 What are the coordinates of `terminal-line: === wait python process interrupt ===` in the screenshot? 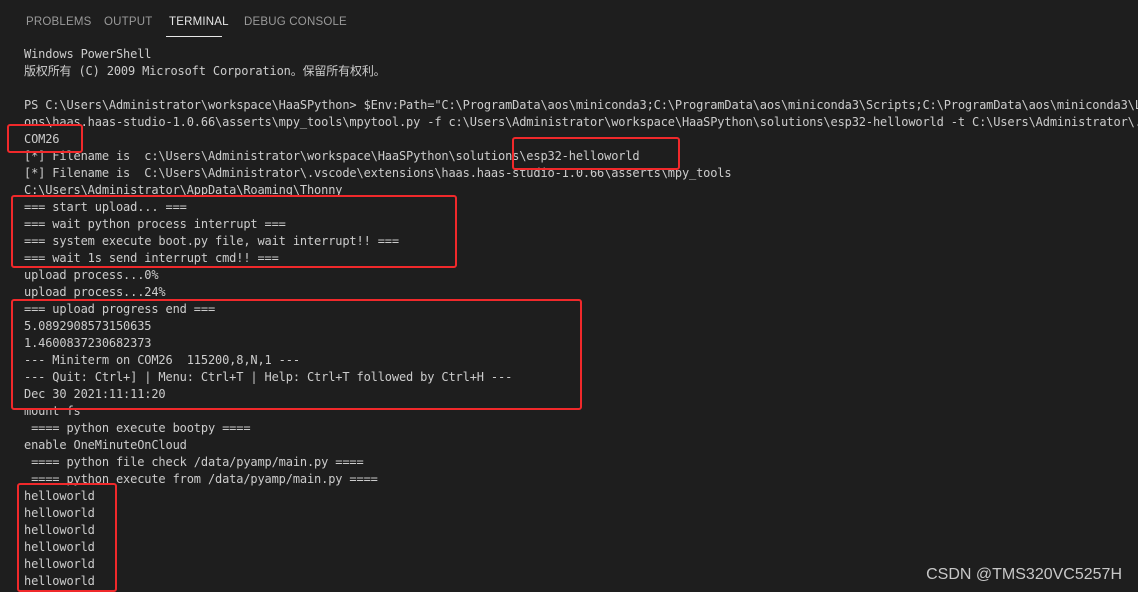 It's located at (155, 224).